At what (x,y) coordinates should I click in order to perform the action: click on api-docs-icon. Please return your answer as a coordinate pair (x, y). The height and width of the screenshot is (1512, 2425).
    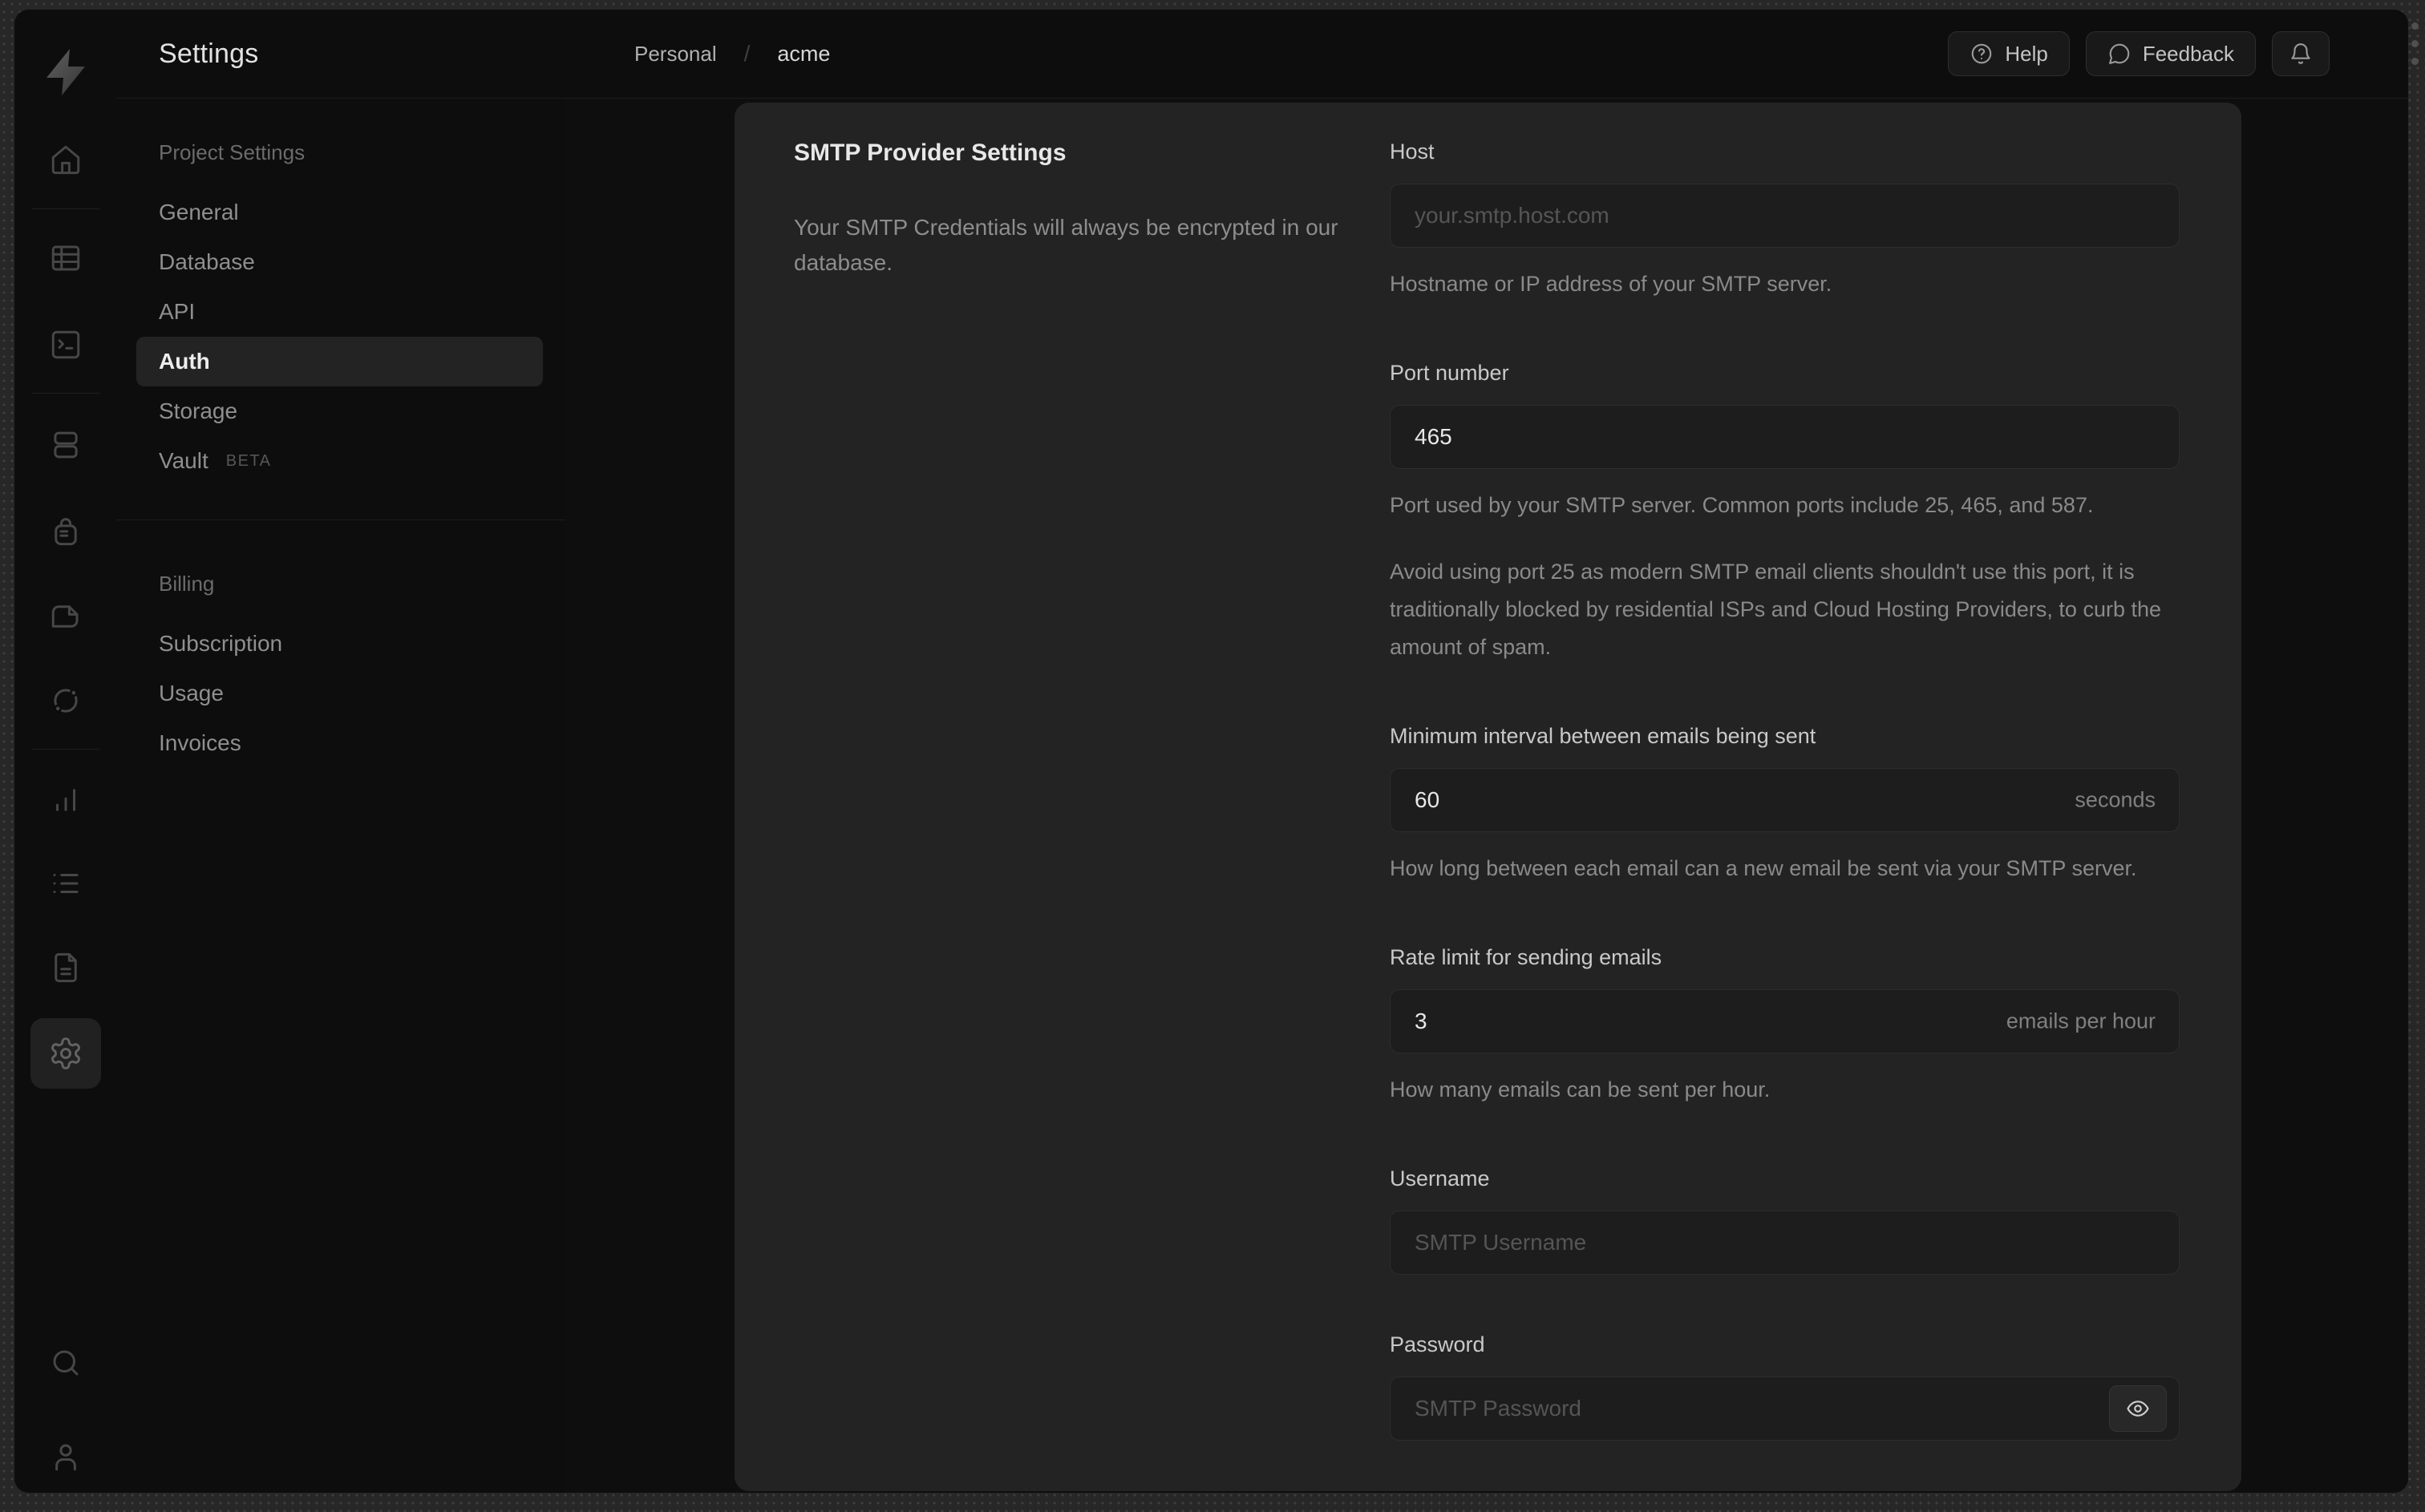
    Looking at the image, I should click on (66, 968).